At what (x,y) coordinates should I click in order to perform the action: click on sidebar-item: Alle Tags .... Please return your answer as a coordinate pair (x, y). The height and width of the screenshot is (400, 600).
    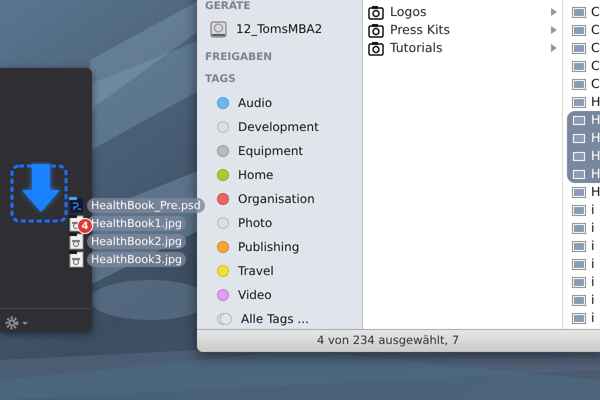
    Looking at the image, I should click on (289, 319).